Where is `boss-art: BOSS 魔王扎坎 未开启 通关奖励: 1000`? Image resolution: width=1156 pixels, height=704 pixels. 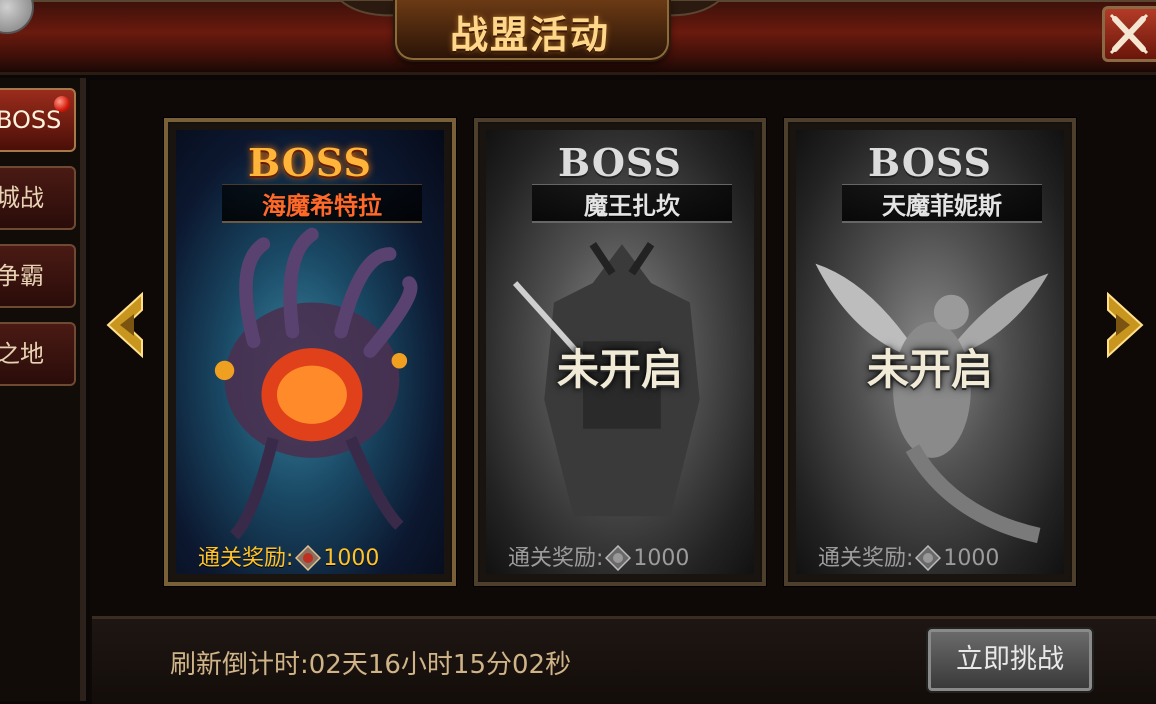
boss-art: BOSS 魔王扎坎 未开启 通关奖励: 1000 is located at coordinates (620, 352).